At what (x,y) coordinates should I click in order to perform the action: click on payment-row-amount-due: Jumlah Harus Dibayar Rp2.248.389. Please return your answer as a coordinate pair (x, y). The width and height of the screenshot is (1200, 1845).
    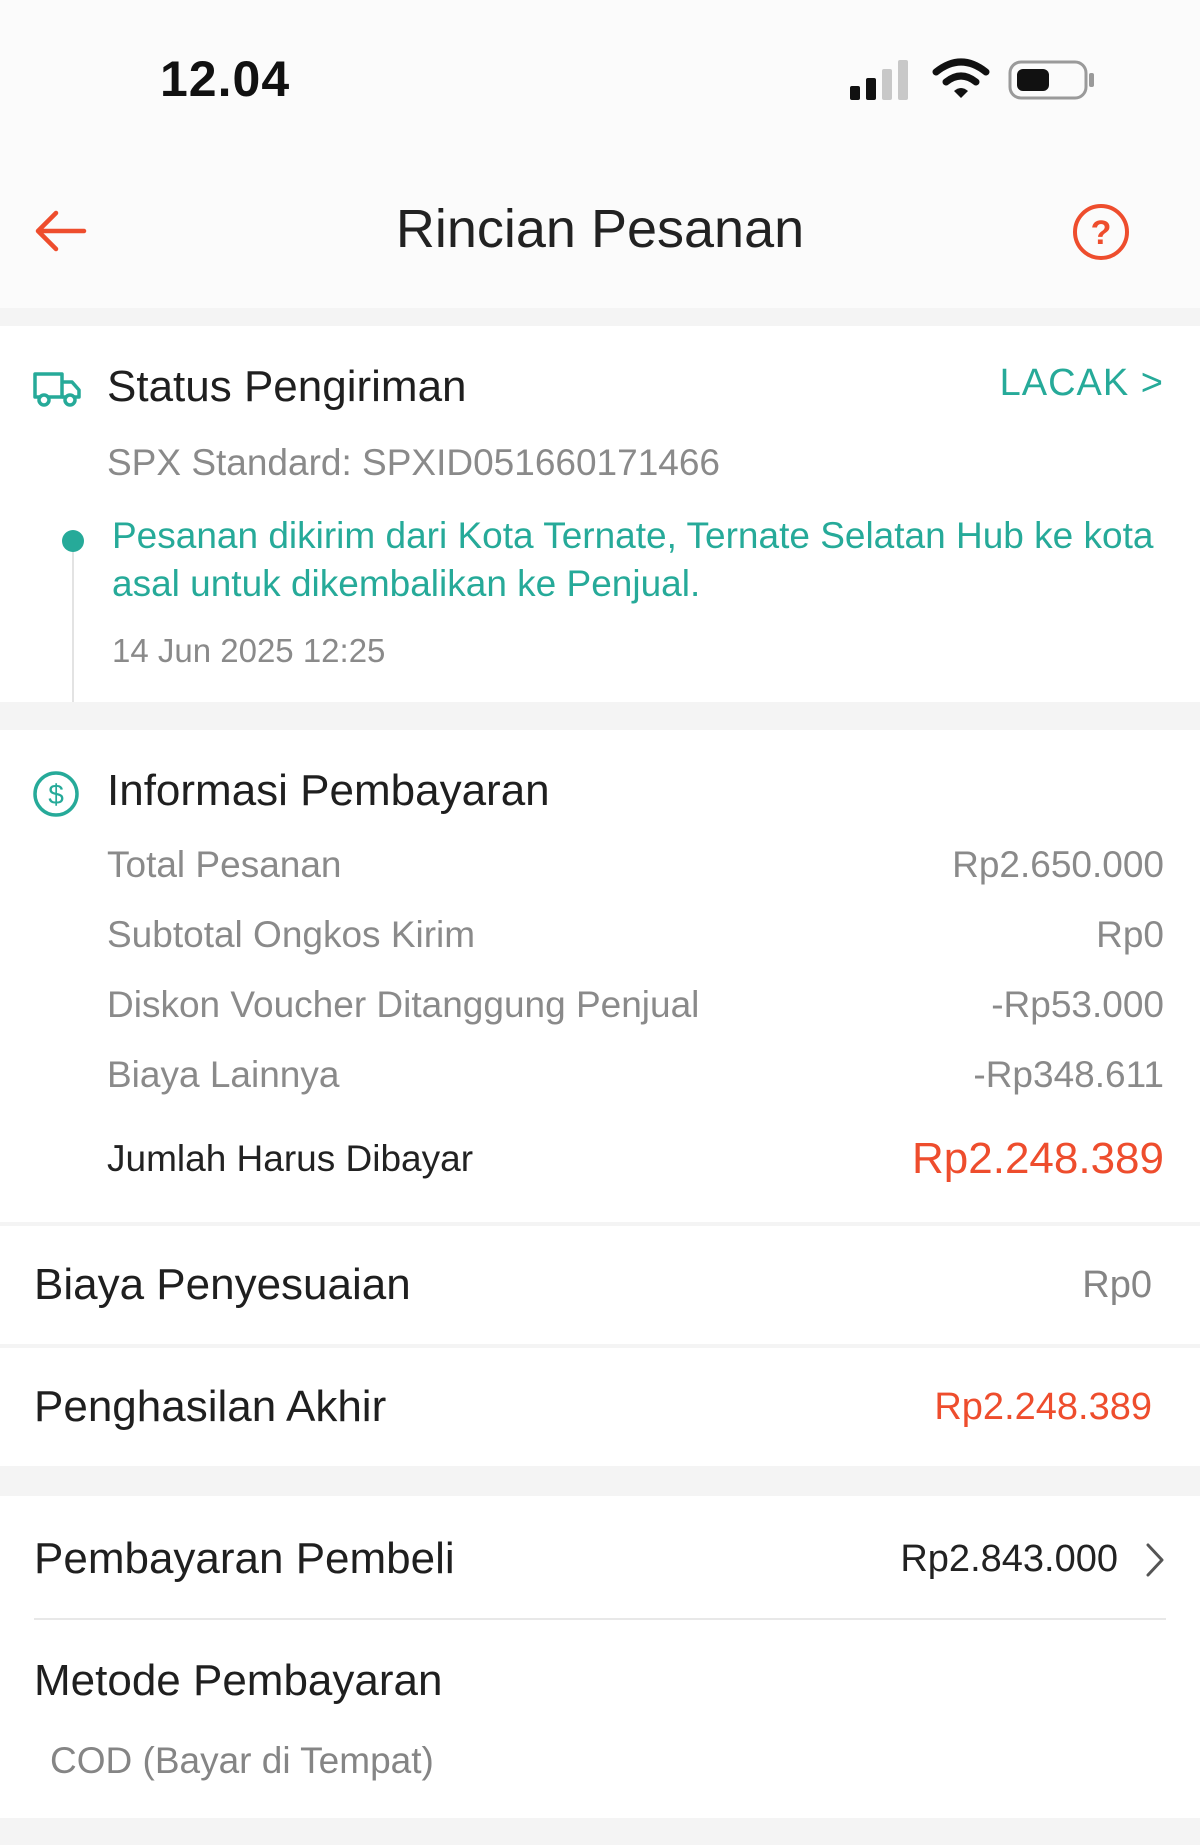
    Looking at the image, I should click on (635, 1159).